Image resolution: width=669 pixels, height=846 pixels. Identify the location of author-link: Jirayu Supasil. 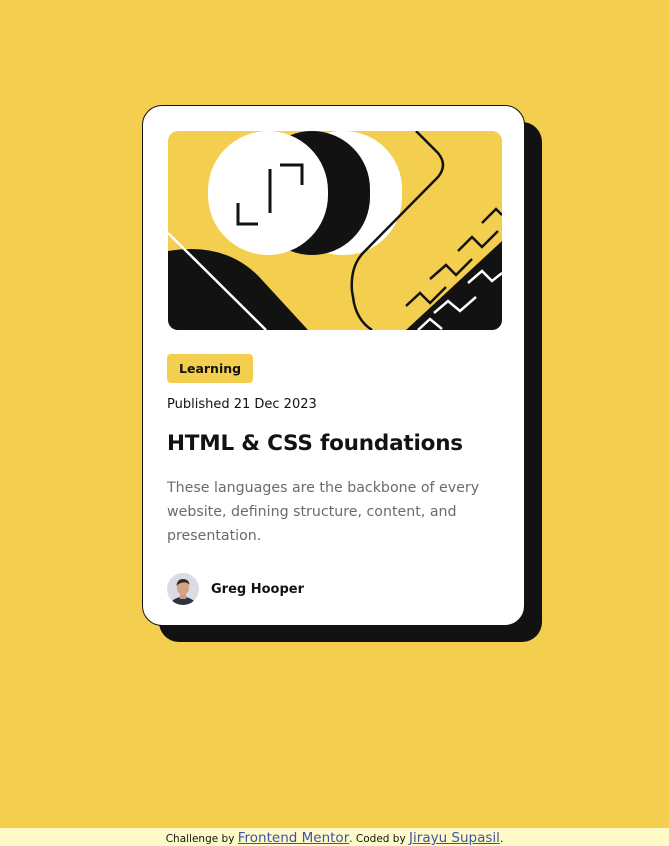
(454, 838).